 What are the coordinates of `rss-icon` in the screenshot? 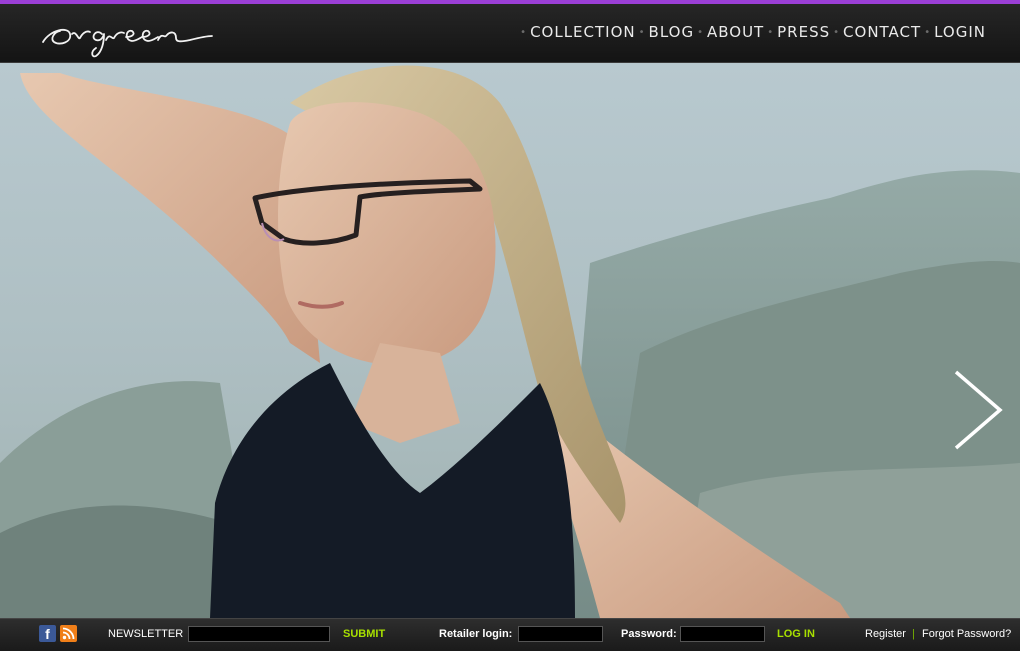 It's located at (68, 633).